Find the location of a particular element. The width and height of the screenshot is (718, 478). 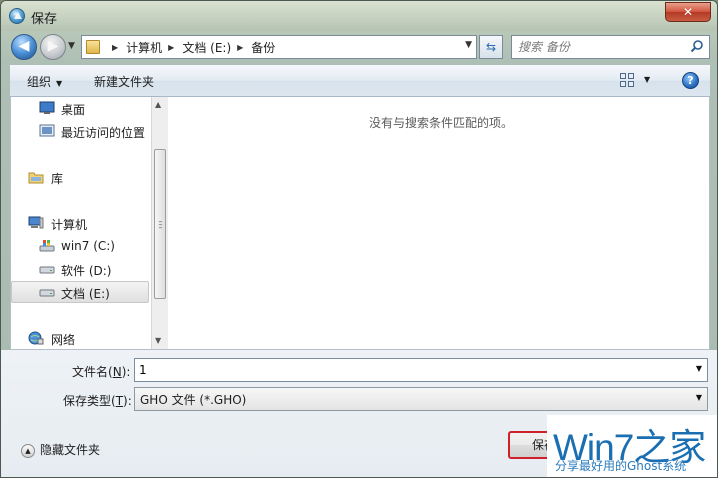

network-icon is located at coordinates (36, 338).